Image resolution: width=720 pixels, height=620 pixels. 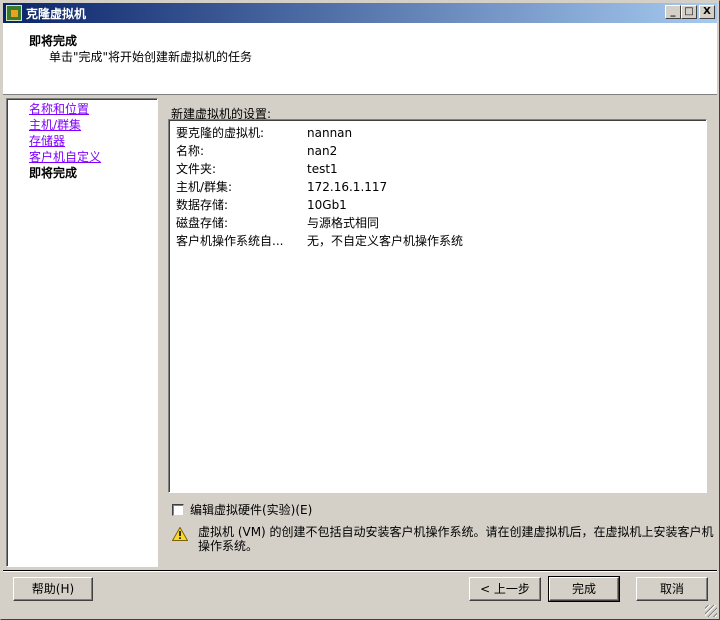 I want to click on setting-value: nan2, so click(x=322, y=151).